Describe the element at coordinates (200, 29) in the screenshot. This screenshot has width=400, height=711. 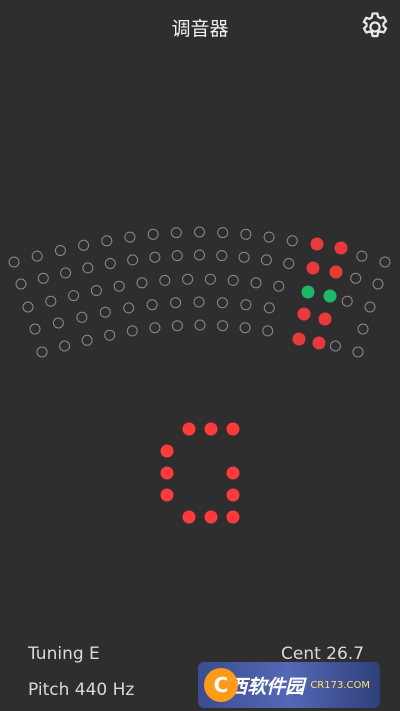
I see `app-title: 调音器` at that location.